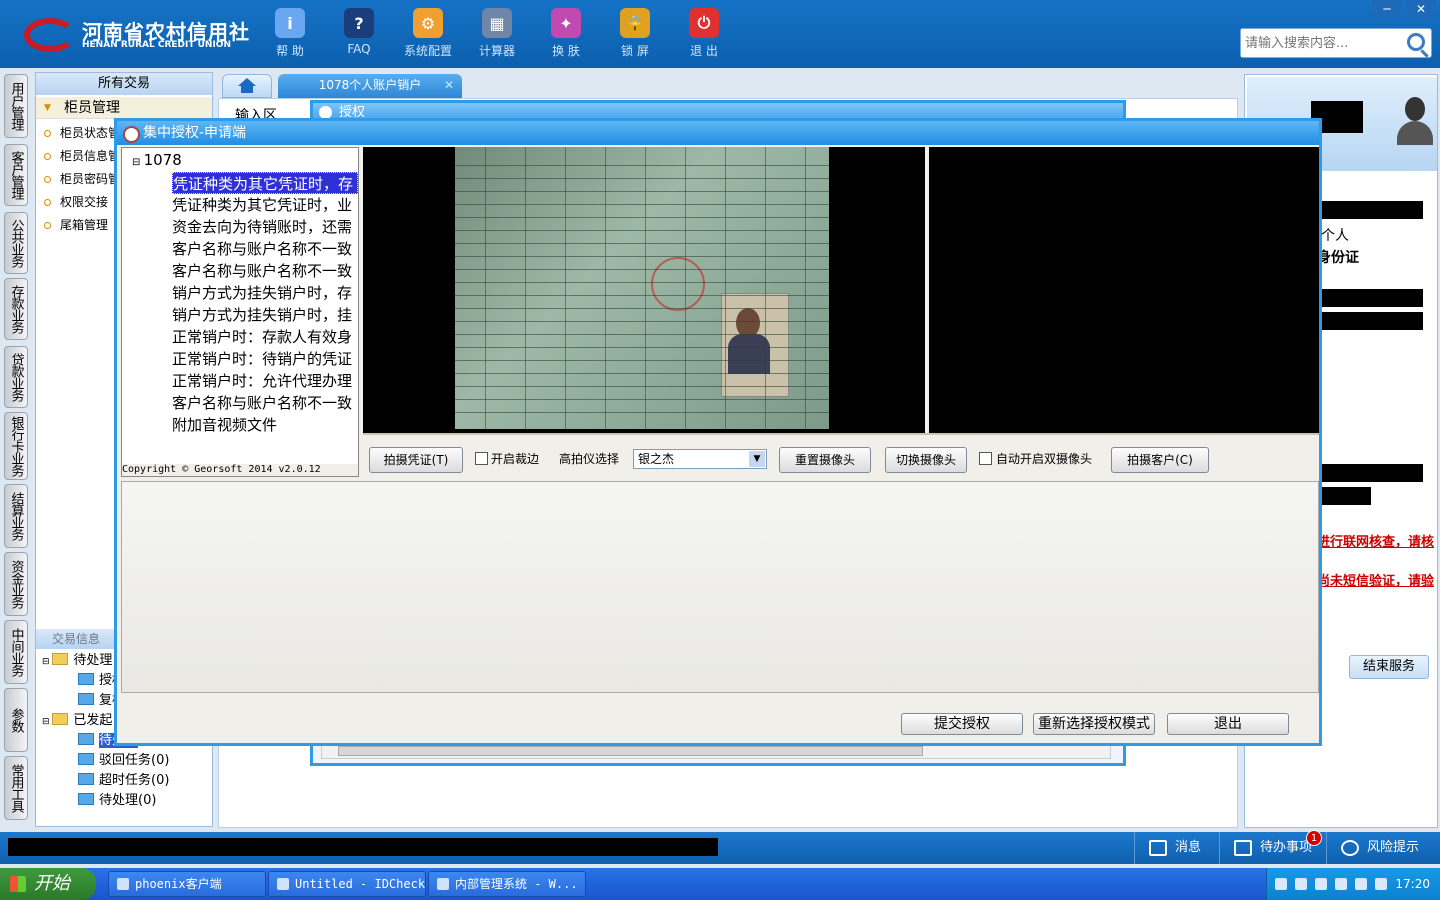 Image resolution: width=1440 pixels, height=900 pixels. I want to click on auth-reason-item: 资金去向为待销账时，还需, so click(265, 227).